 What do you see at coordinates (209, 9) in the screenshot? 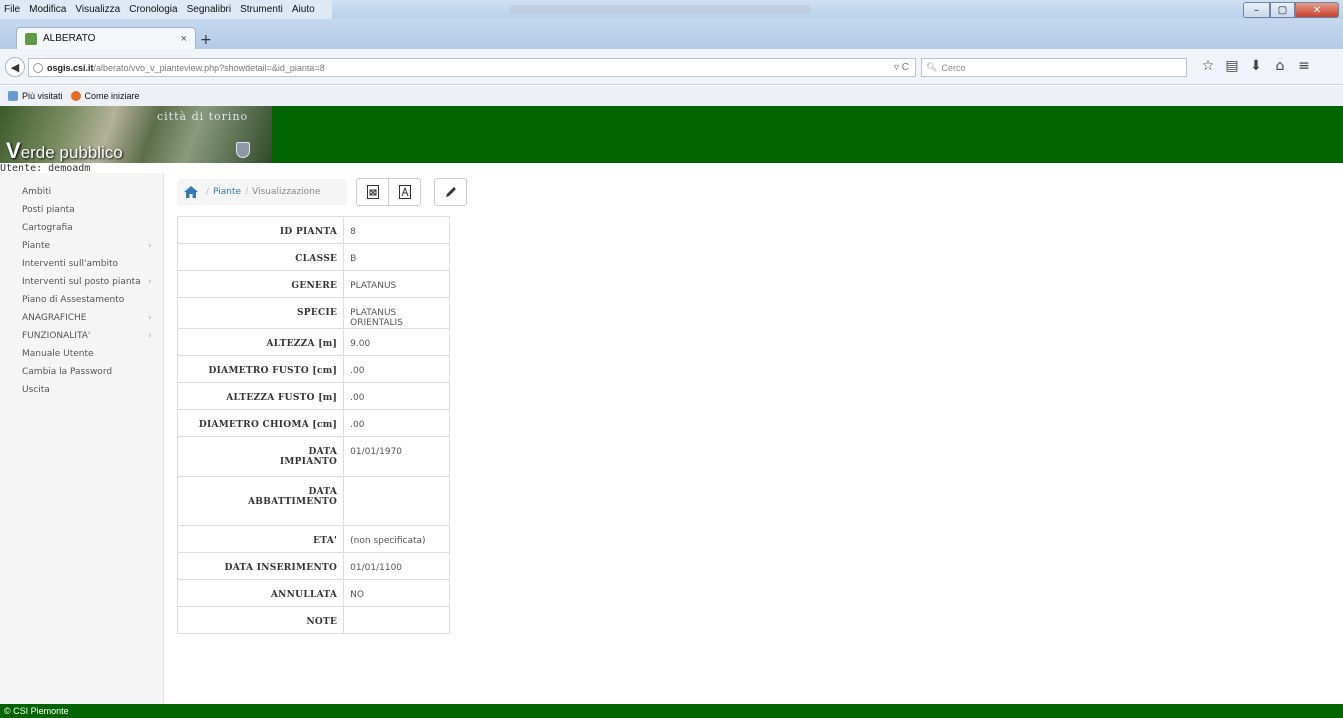
I see `menu-segnalibri: Segnalibri` at bounding box center [209, 9].